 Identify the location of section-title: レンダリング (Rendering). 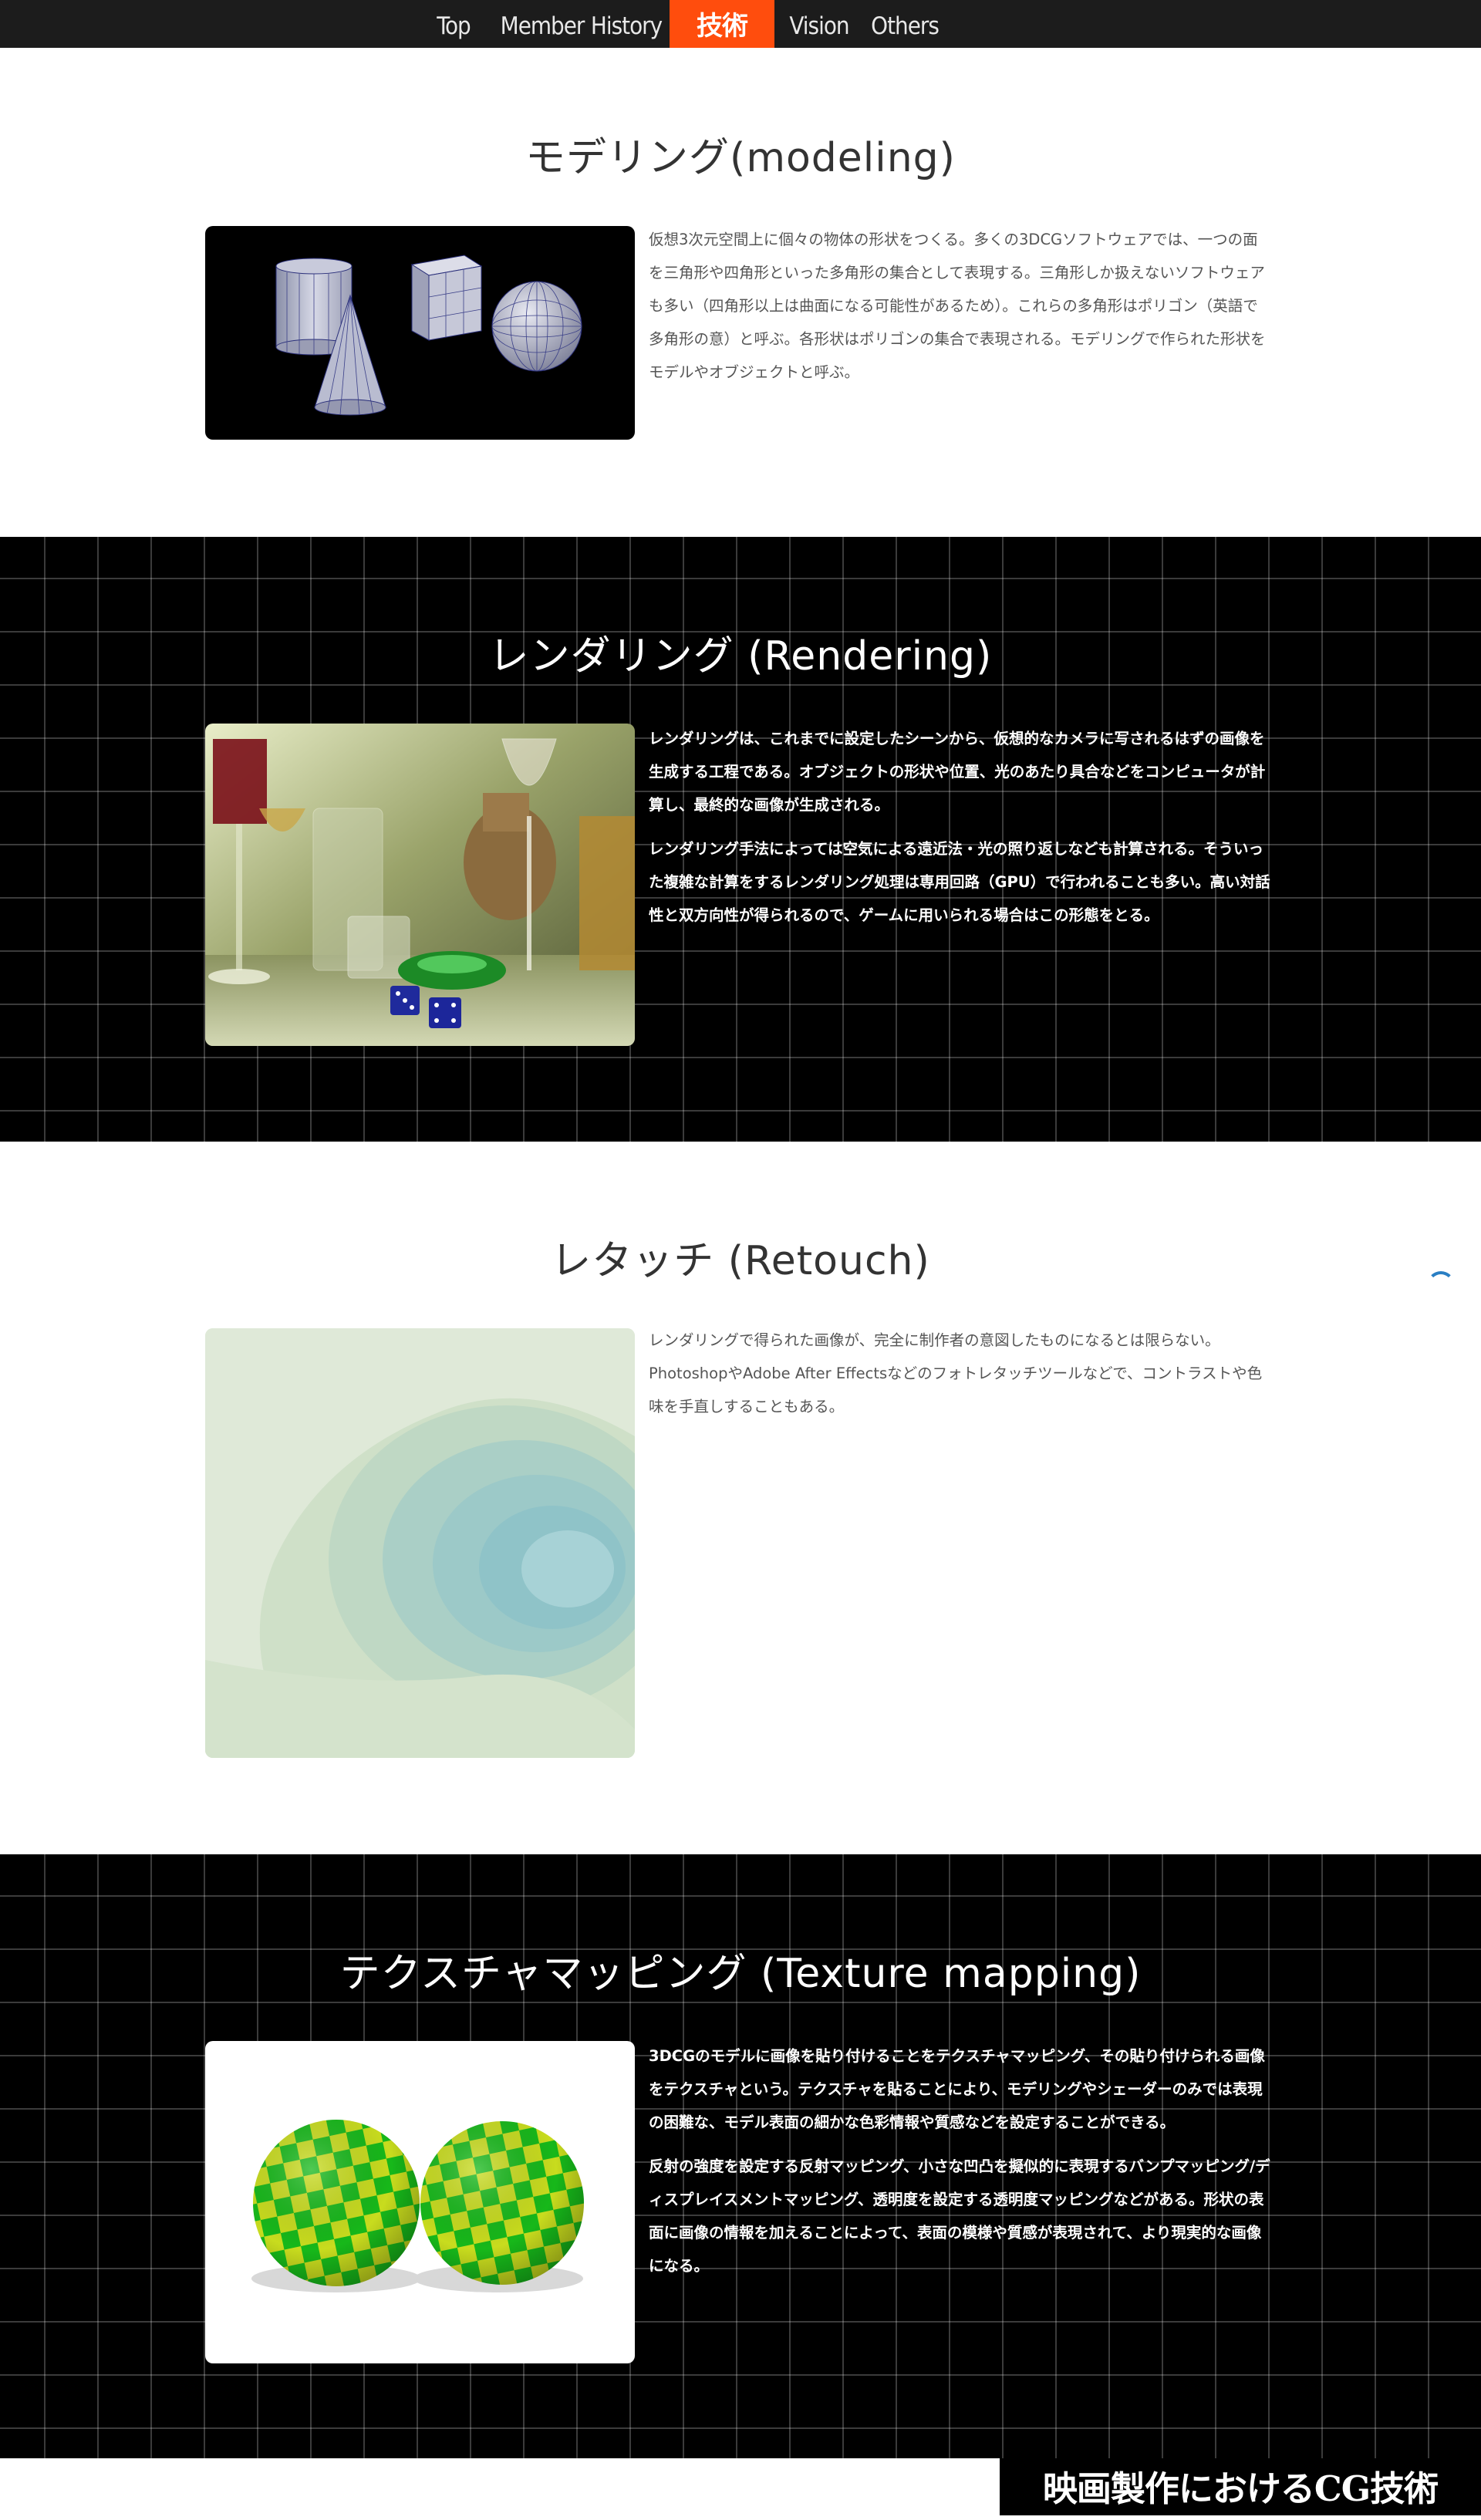
(740, 657).